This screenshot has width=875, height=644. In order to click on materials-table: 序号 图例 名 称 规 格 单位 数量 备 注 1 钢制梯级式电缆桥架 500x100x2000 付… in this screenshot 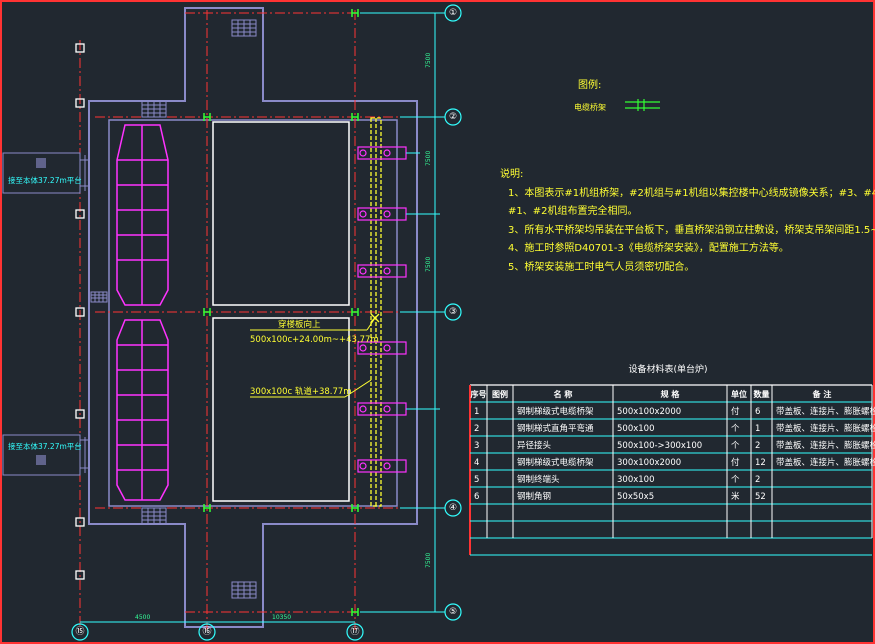, I will do `click(672, 470)`.